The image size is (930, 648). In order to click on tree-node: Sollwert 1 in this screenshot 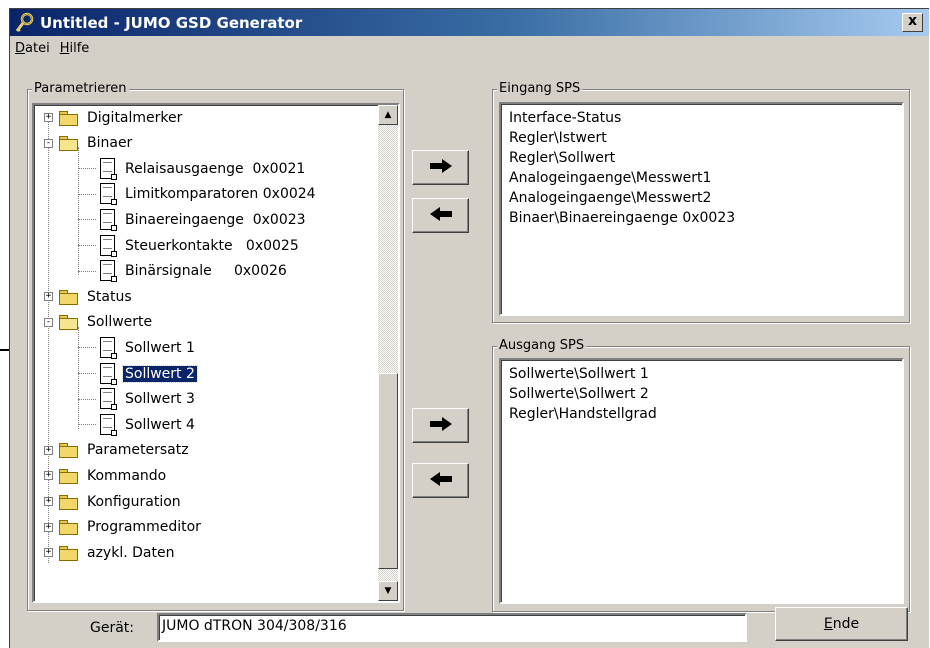, I will do `click(136, 347)`.